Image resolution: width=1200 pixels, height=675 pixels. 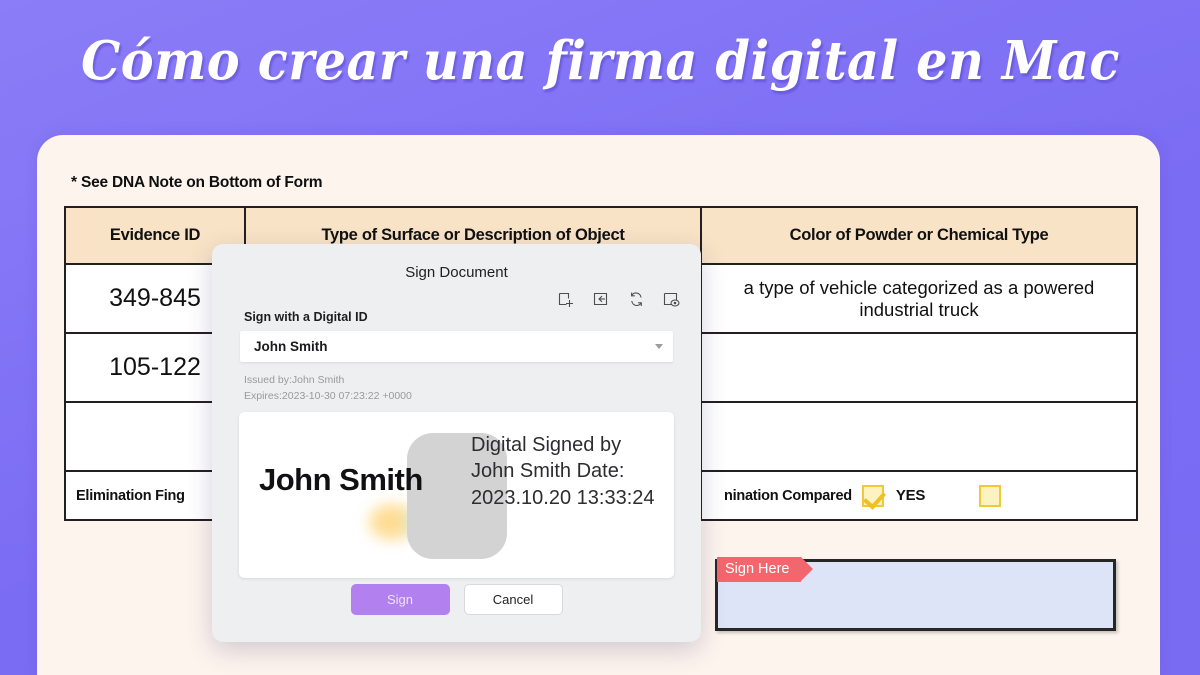 I want to click on banner-title-container: Cómo crear una firma digital en Mac, so click(x=600, y=61).